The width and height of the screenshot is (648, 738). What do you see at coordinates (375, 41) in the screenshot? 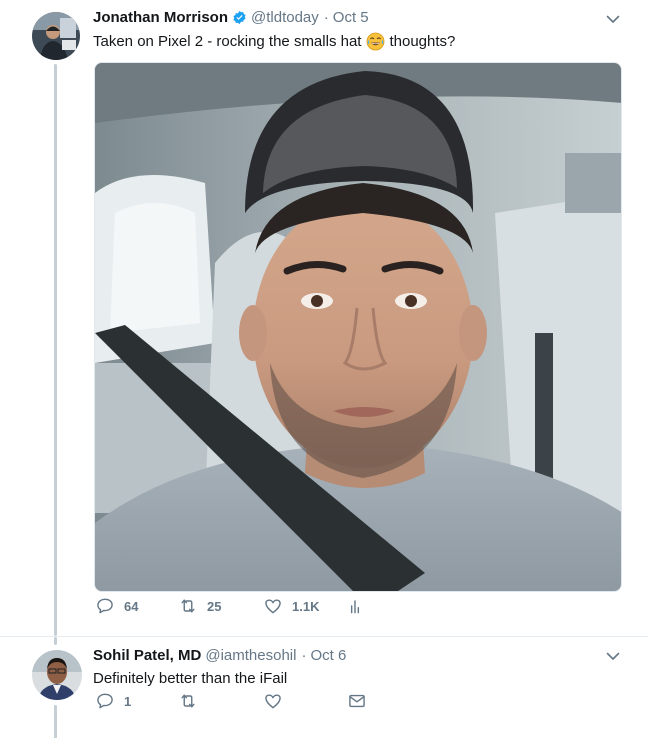
I see `face-with-tears-of-joy-icon` at bounding box center [375, 41].